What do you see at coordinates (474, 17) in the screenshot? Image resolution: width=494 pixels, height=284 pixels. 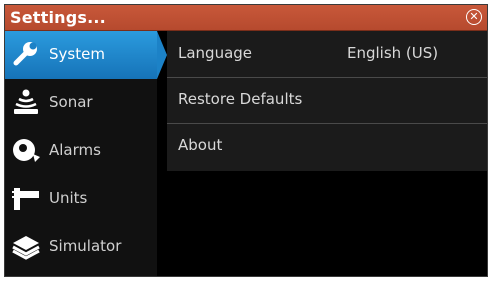 I see `close-icon: ✕` at bounding box center [474, 17].